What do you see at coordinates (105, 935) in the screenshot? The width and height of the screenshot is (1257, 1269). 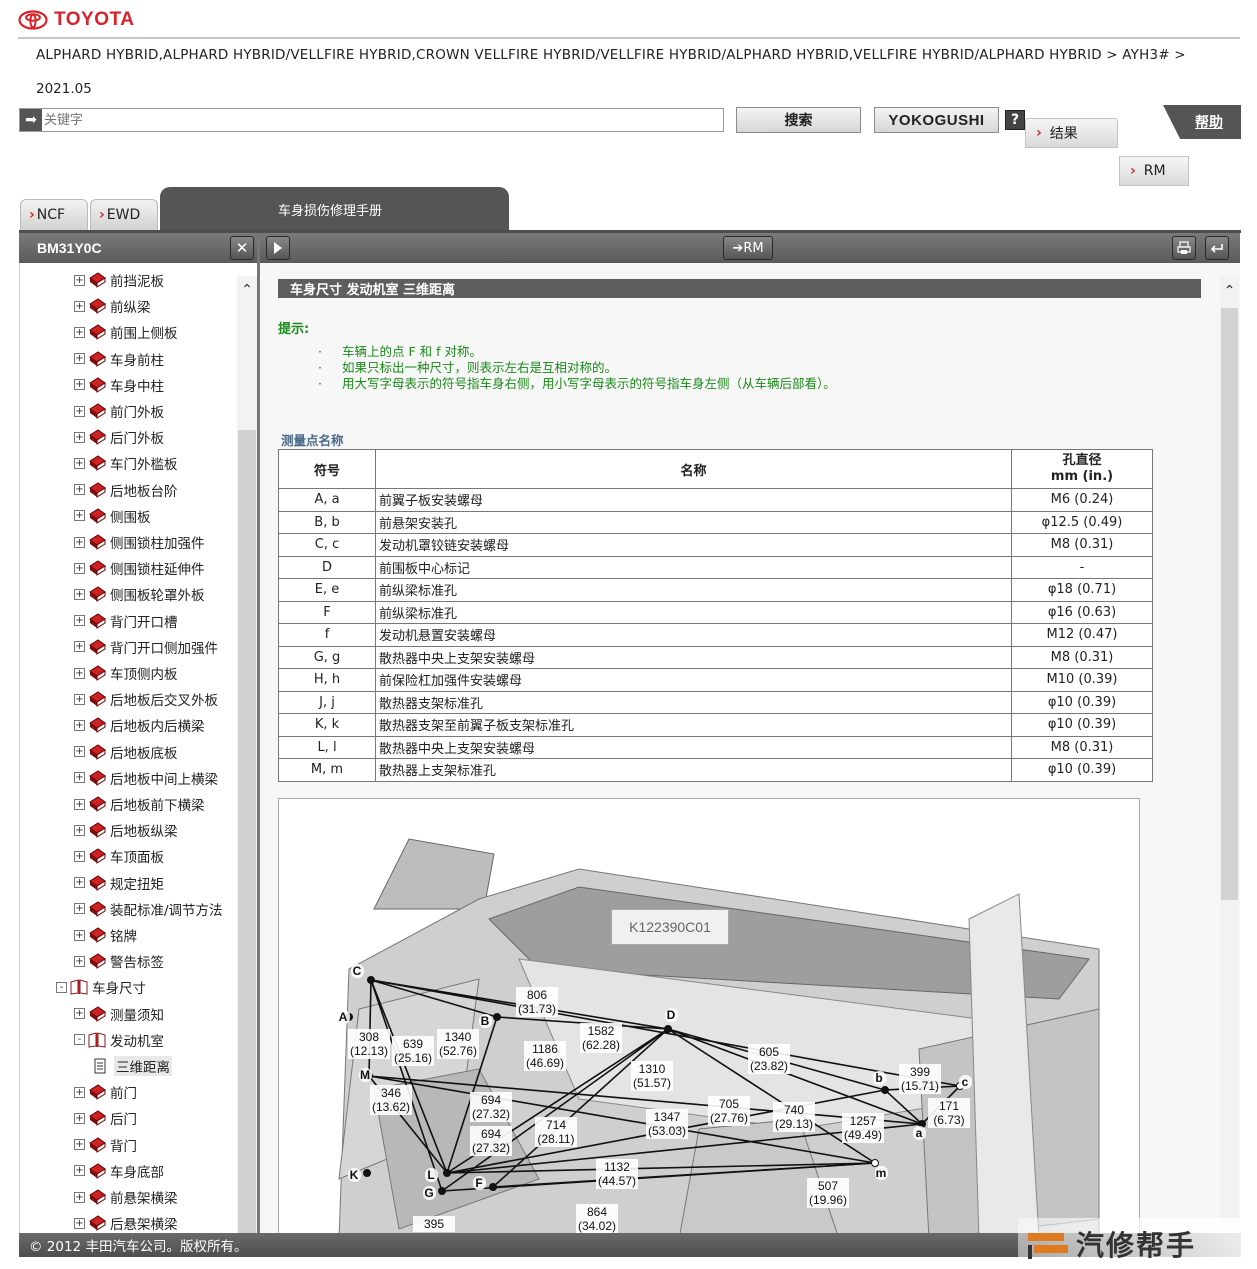 I see `tree-item: + 铭牌` at bounding box center [105, 935].